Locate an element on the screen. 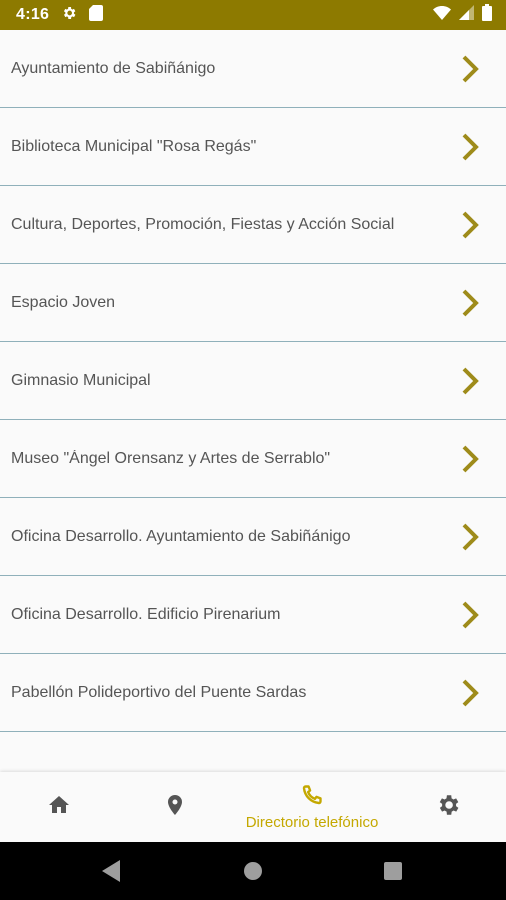 This screenshot has width=506, height=900. home-button is located at coordinates (253, 871).